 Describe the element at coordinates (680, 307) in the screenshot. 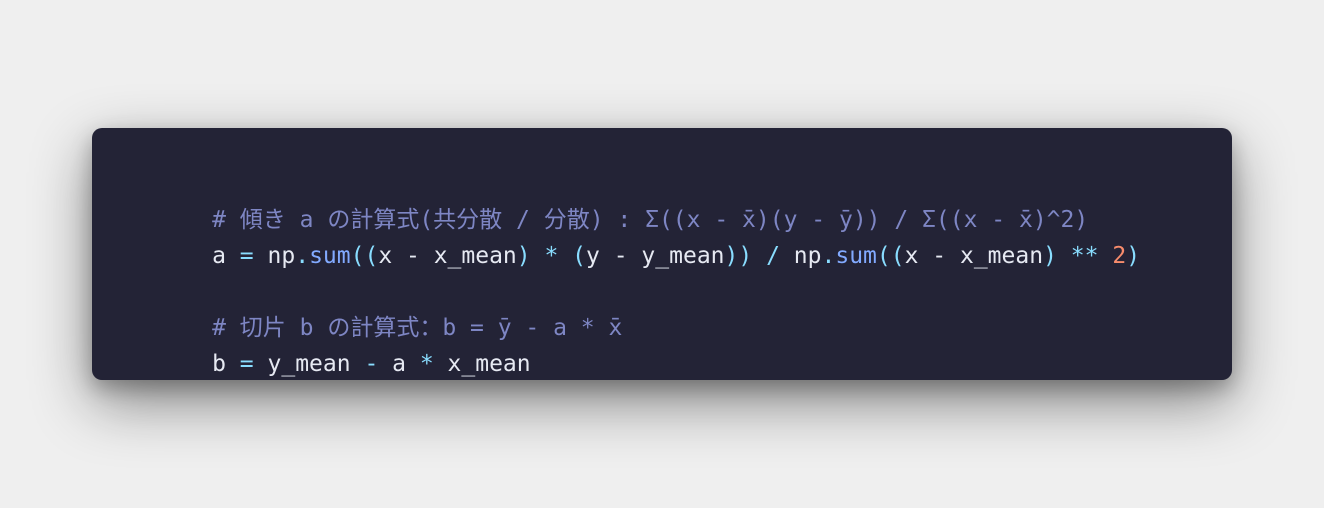

I see `code-line-4: # 切片 b の計算式：b = ȳ - a * x̄` at that location.